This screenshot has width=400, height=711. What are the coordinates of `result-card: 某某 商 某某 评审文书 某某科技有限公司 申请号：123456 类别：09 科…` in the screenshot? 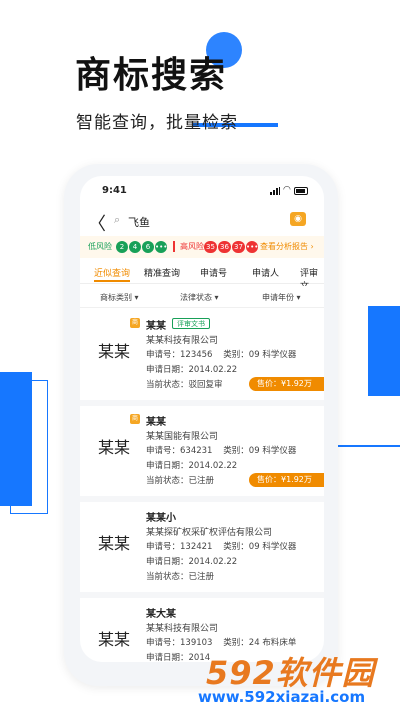 It's located at (202, 358).